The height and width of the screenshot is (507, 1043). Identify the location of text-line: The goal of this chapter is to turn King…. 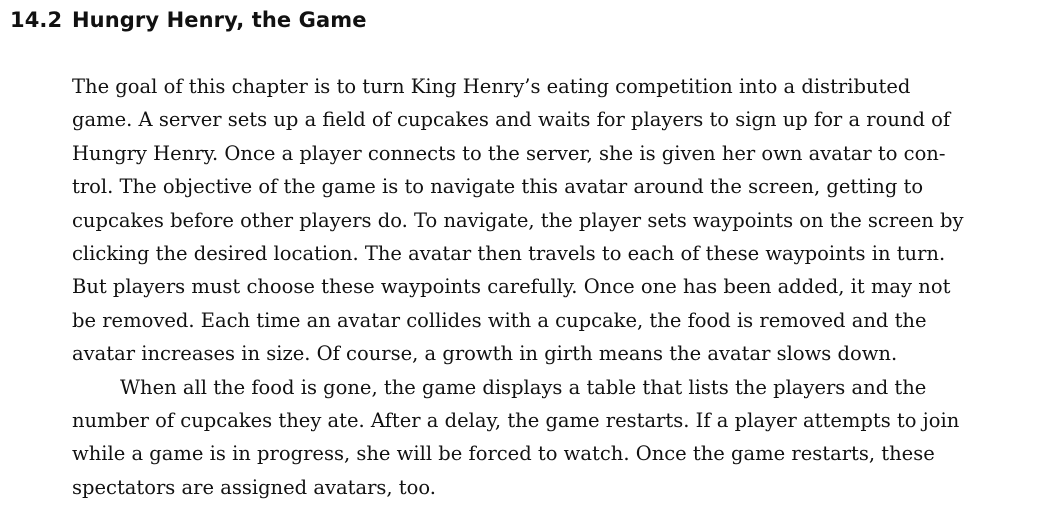
(491, 86).